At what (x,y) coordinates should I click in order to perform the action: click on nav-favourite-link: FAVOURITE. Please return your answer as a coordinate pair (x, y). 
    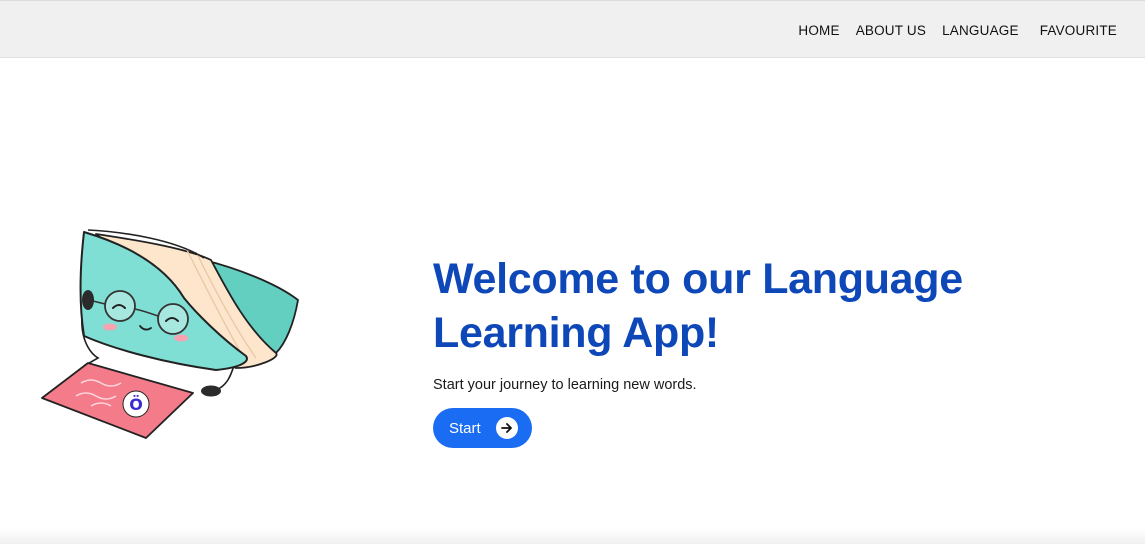
    Looking at the image, I should click on (1078, 30).